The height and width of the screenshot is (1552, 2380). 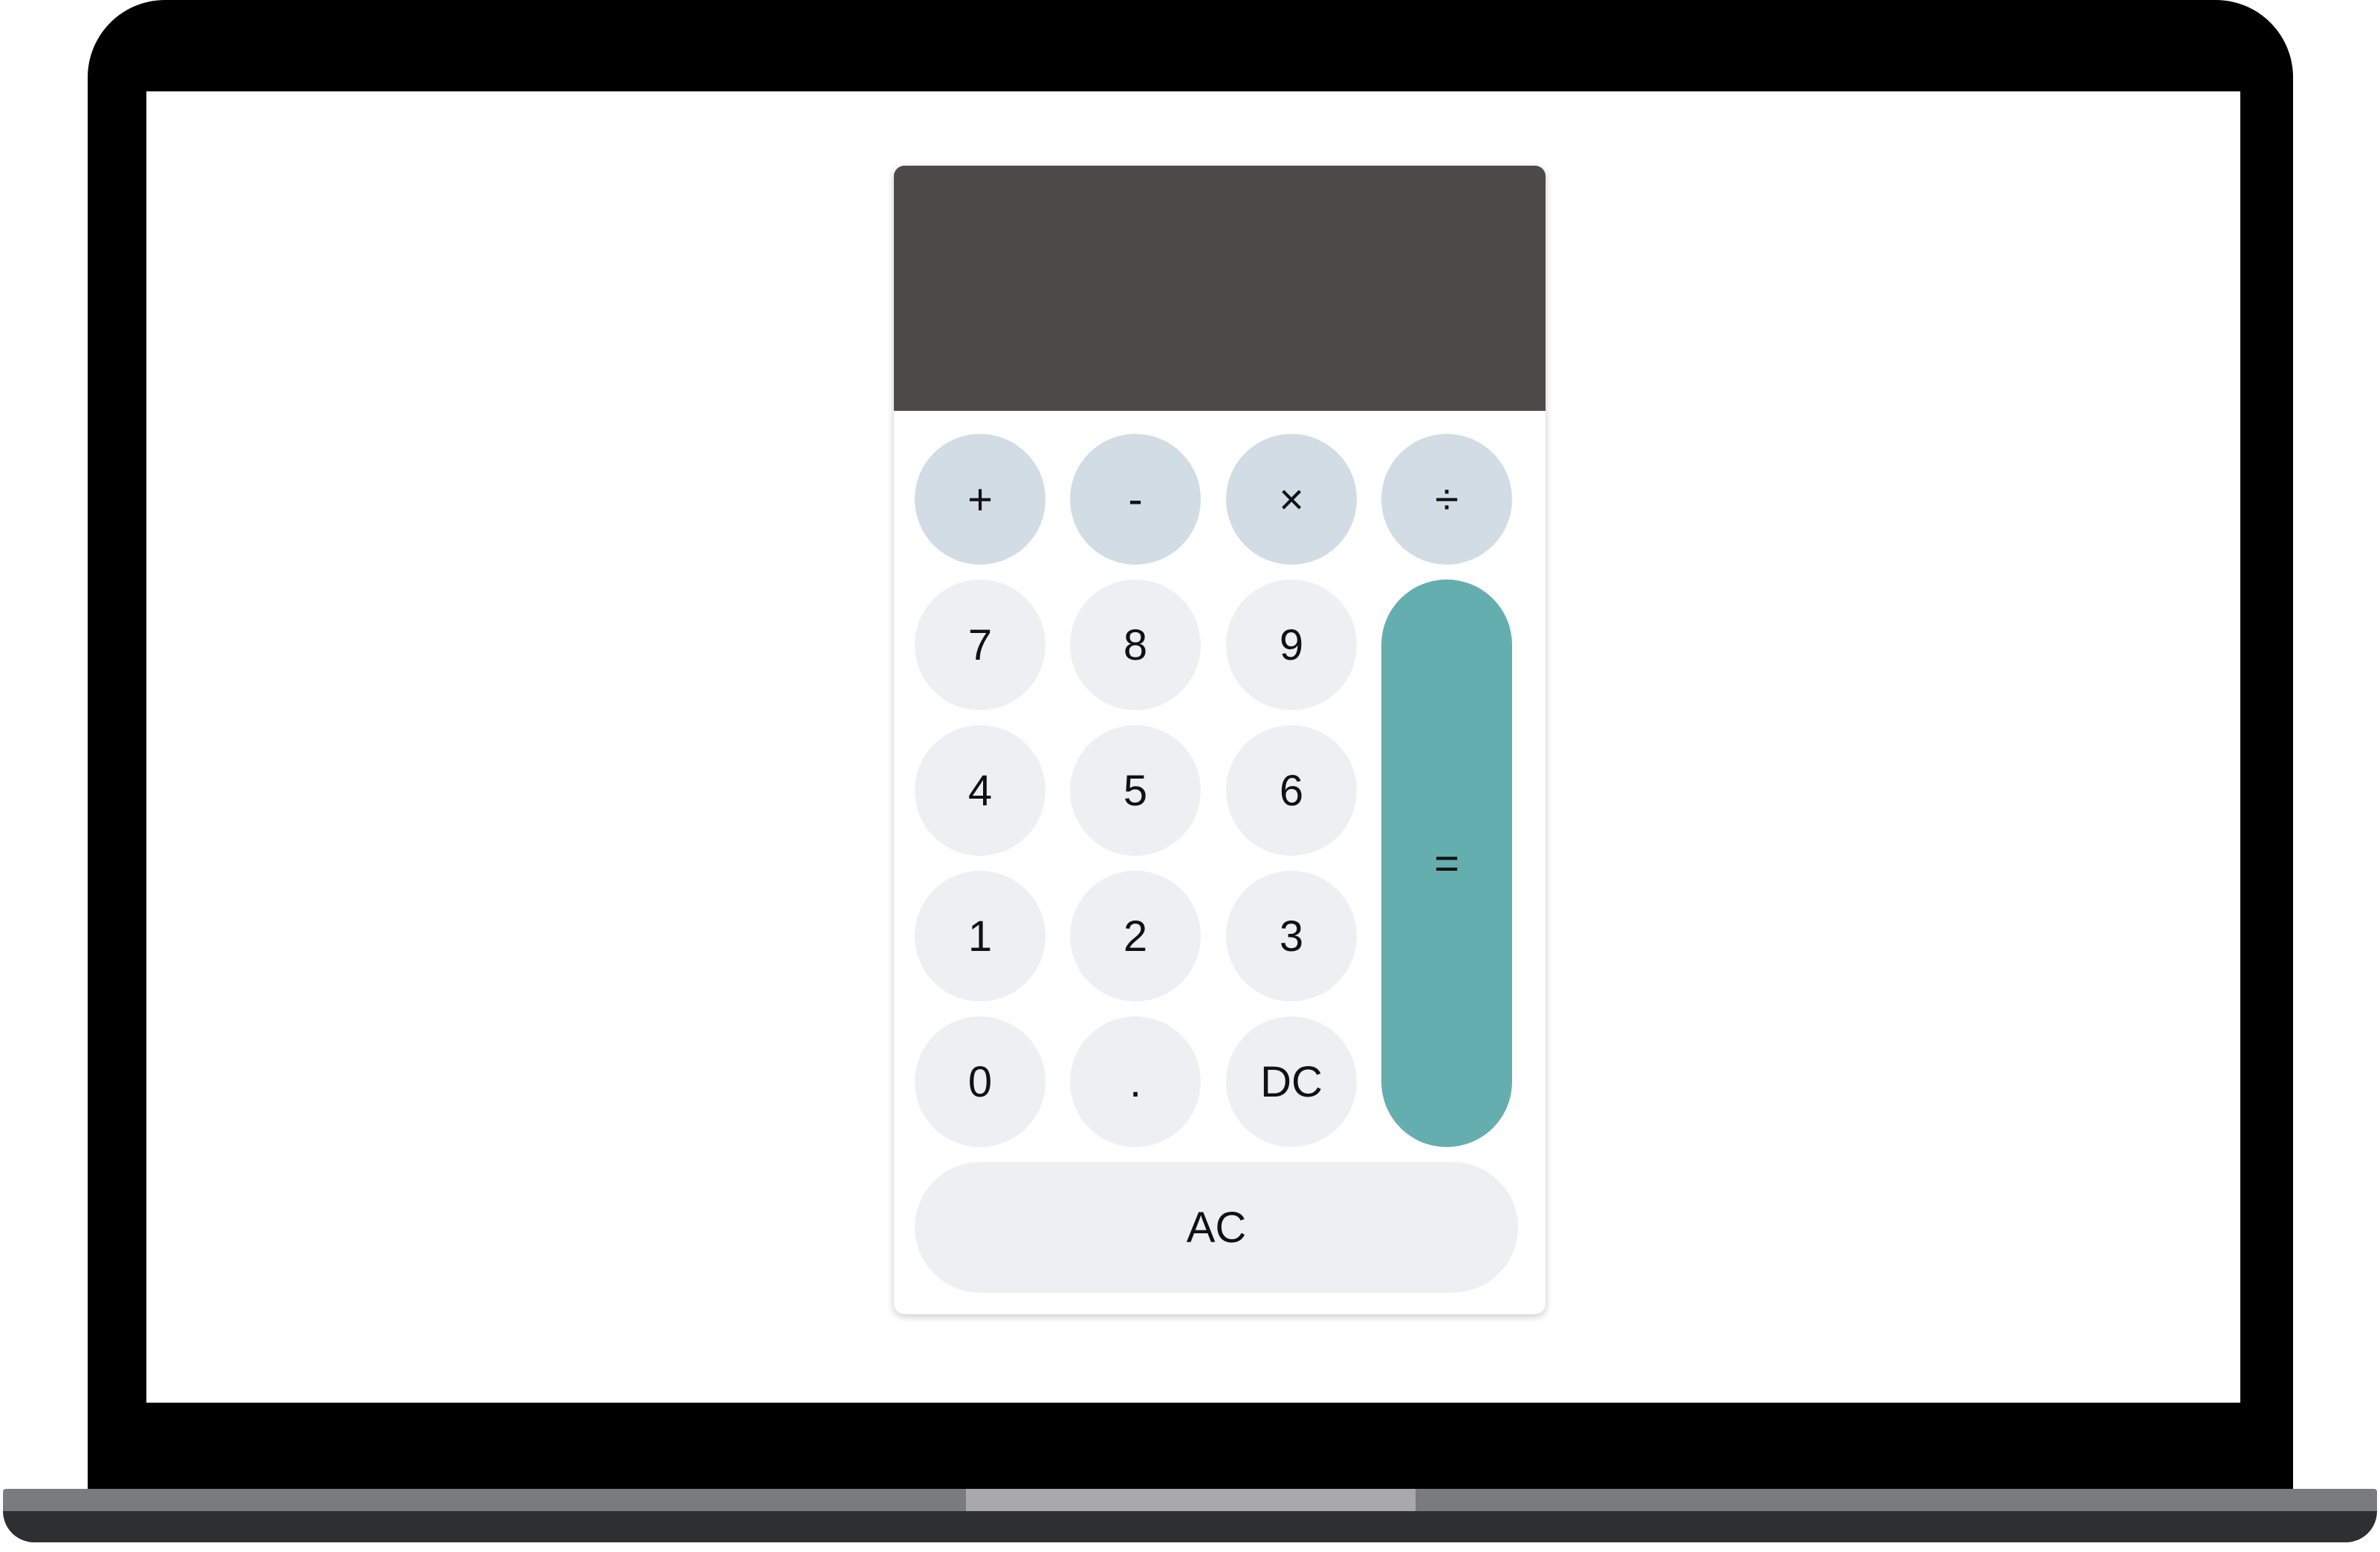 I want to click on equals-button: =, so click(x=1447, y=863).